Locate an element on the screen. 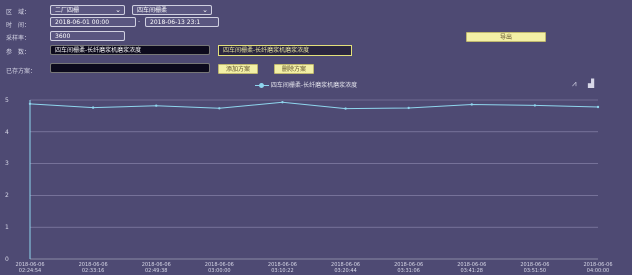 This screenshot has height=275, width=632. x-tick-label: 2018-06-06 03:10:22 is located at coordinates (282, 268).